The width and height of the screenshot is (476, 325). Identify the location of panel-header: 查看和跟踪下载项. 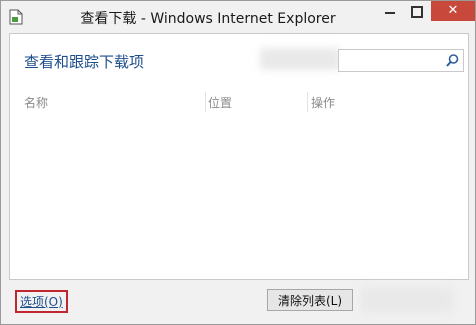
(239, 59).